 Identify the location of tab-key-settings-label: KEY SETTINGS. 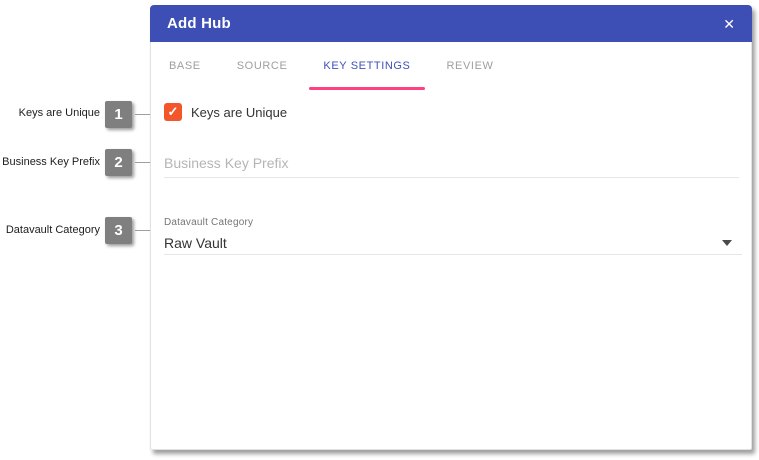
(367, 66).